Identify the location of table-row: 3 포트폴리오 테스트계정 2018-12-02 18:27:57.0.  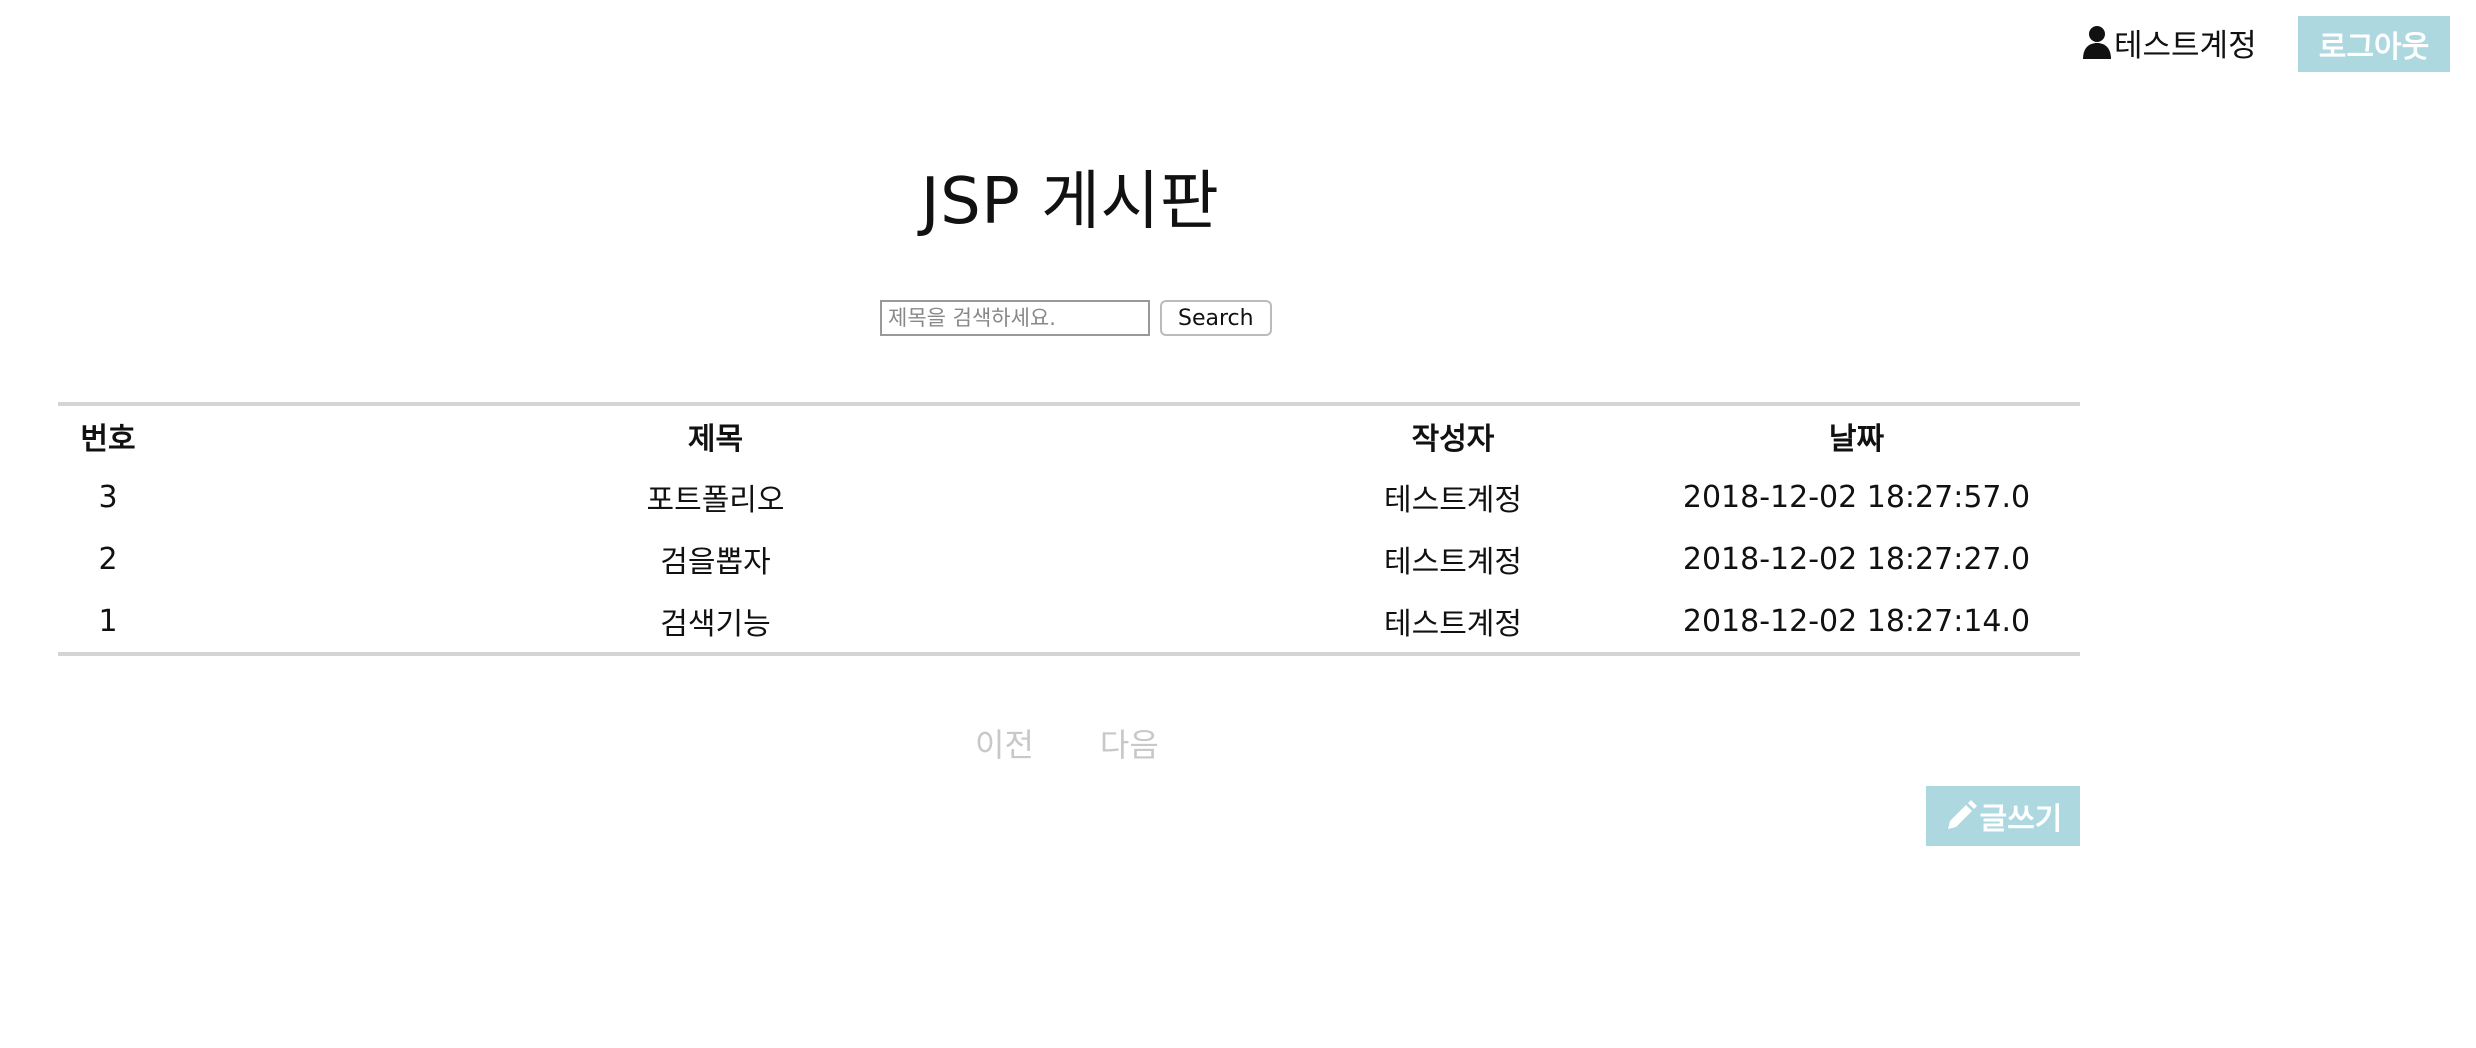
(1069, 497).